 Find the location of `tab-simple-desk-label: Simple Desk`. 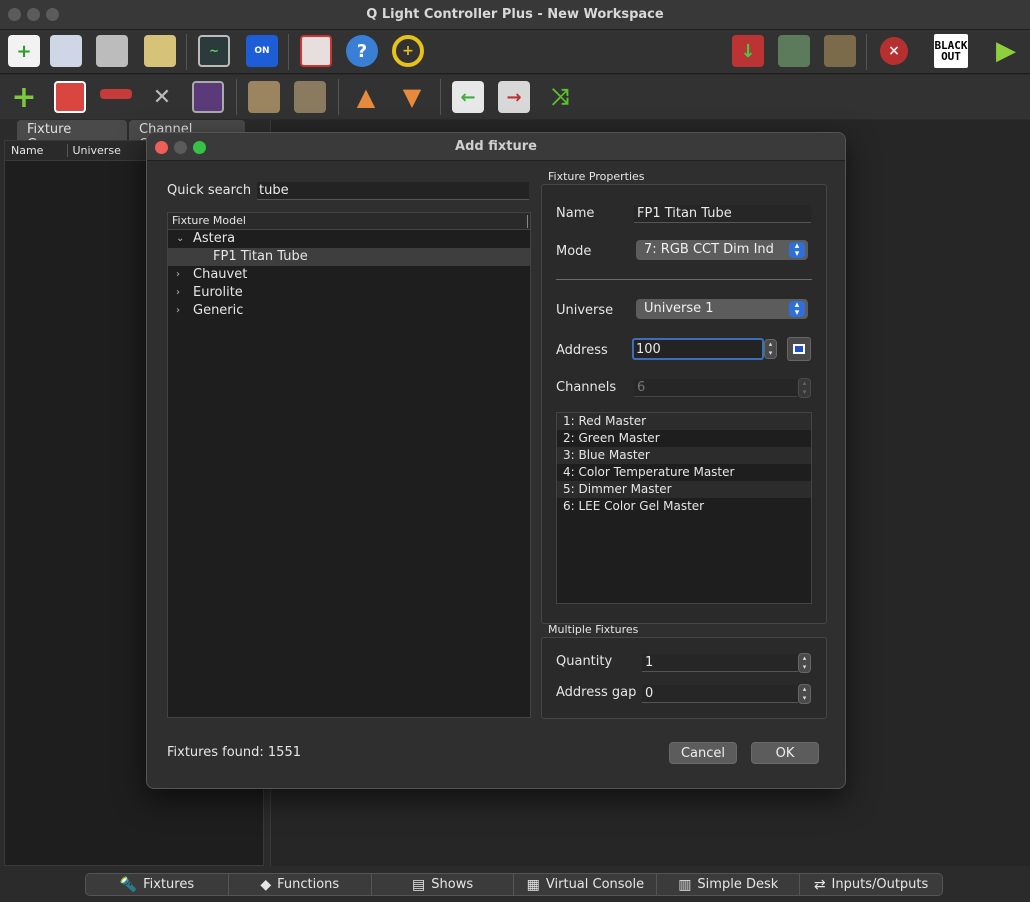

tab-simple-desk-label: Simple Desk is located at coordinates (738, 884).